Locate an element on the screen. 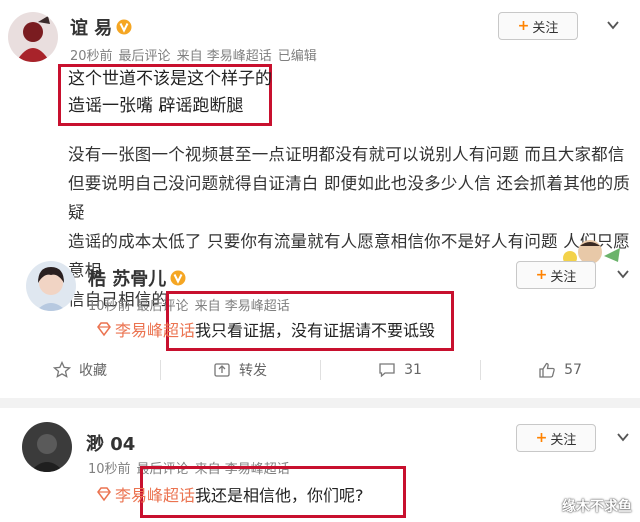 Image resolution: width=640 pixels, height=522 pixels. star-icon is located at coordinates (62, 369).